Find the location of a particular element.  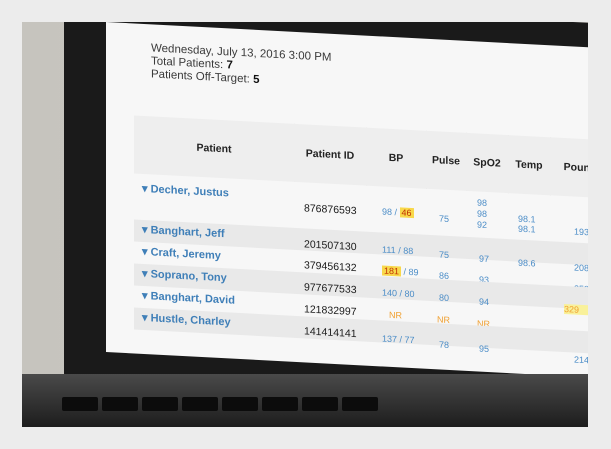

col-bp: BP is located at coordinates (396, 158).